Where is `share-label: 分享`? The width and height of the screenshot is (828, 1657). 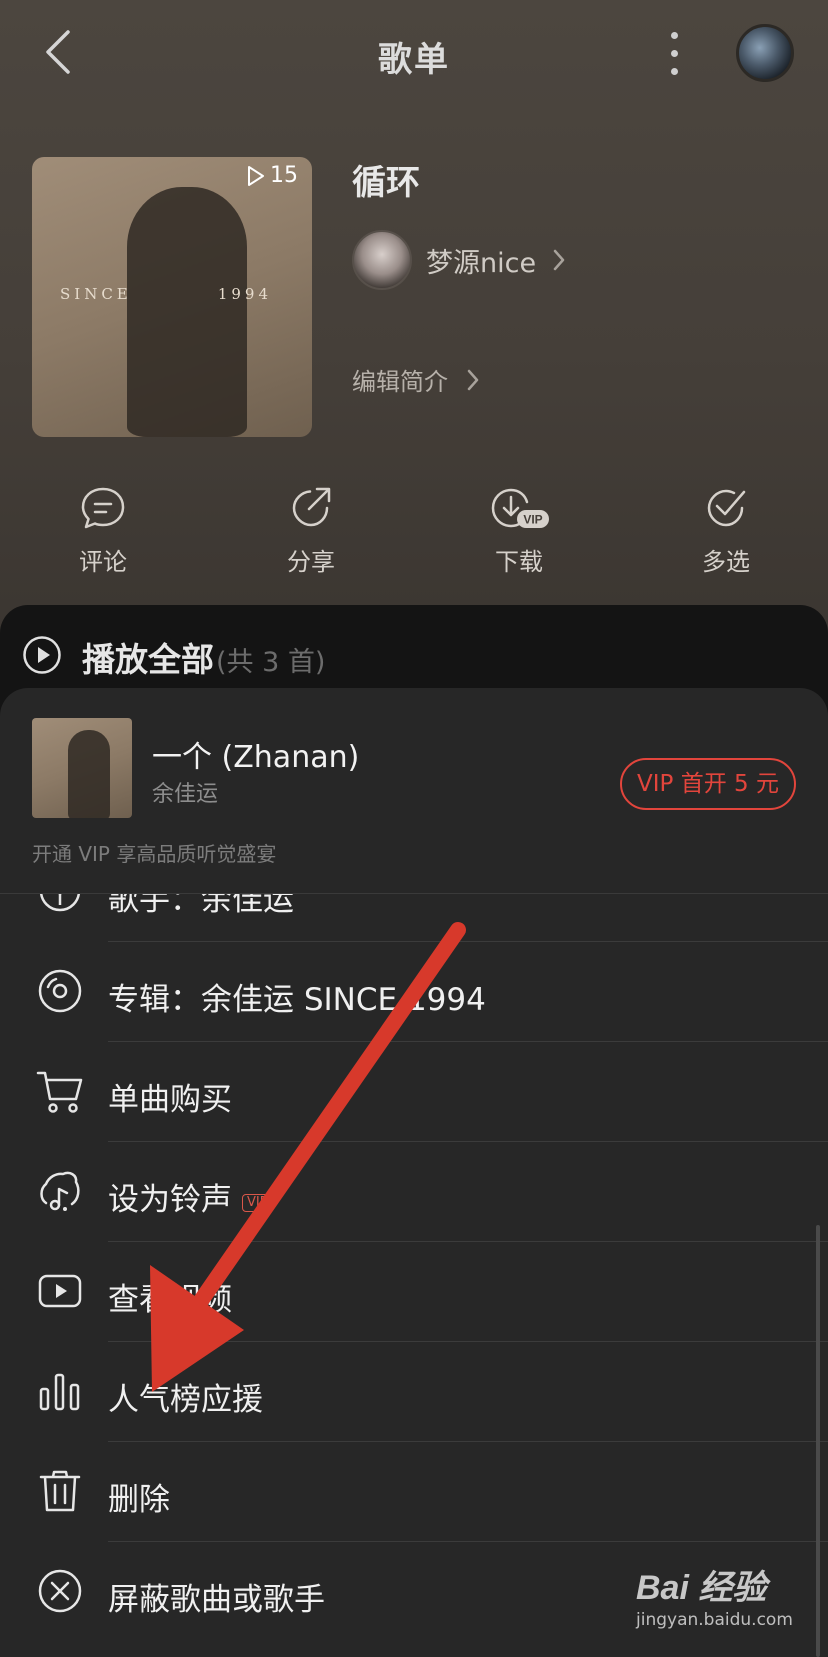 share-label: 分享 is located at coordinates (311, 562).